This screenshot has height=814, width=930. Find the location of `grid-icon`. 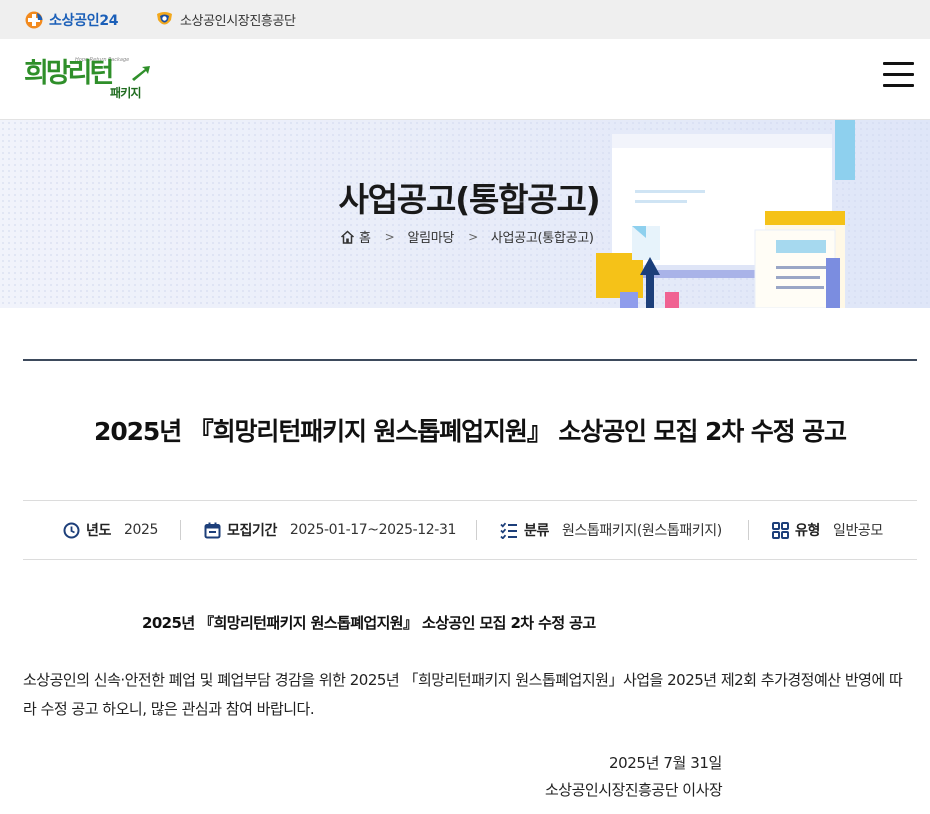

grid-icon is located at coordinates (780, 530).